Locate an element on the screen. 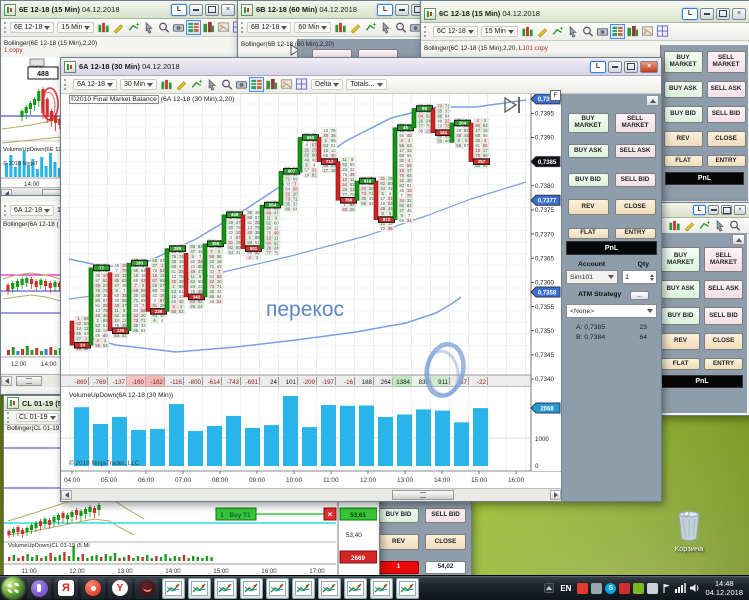  network-signal-icon is located at coordinates (681, 588).